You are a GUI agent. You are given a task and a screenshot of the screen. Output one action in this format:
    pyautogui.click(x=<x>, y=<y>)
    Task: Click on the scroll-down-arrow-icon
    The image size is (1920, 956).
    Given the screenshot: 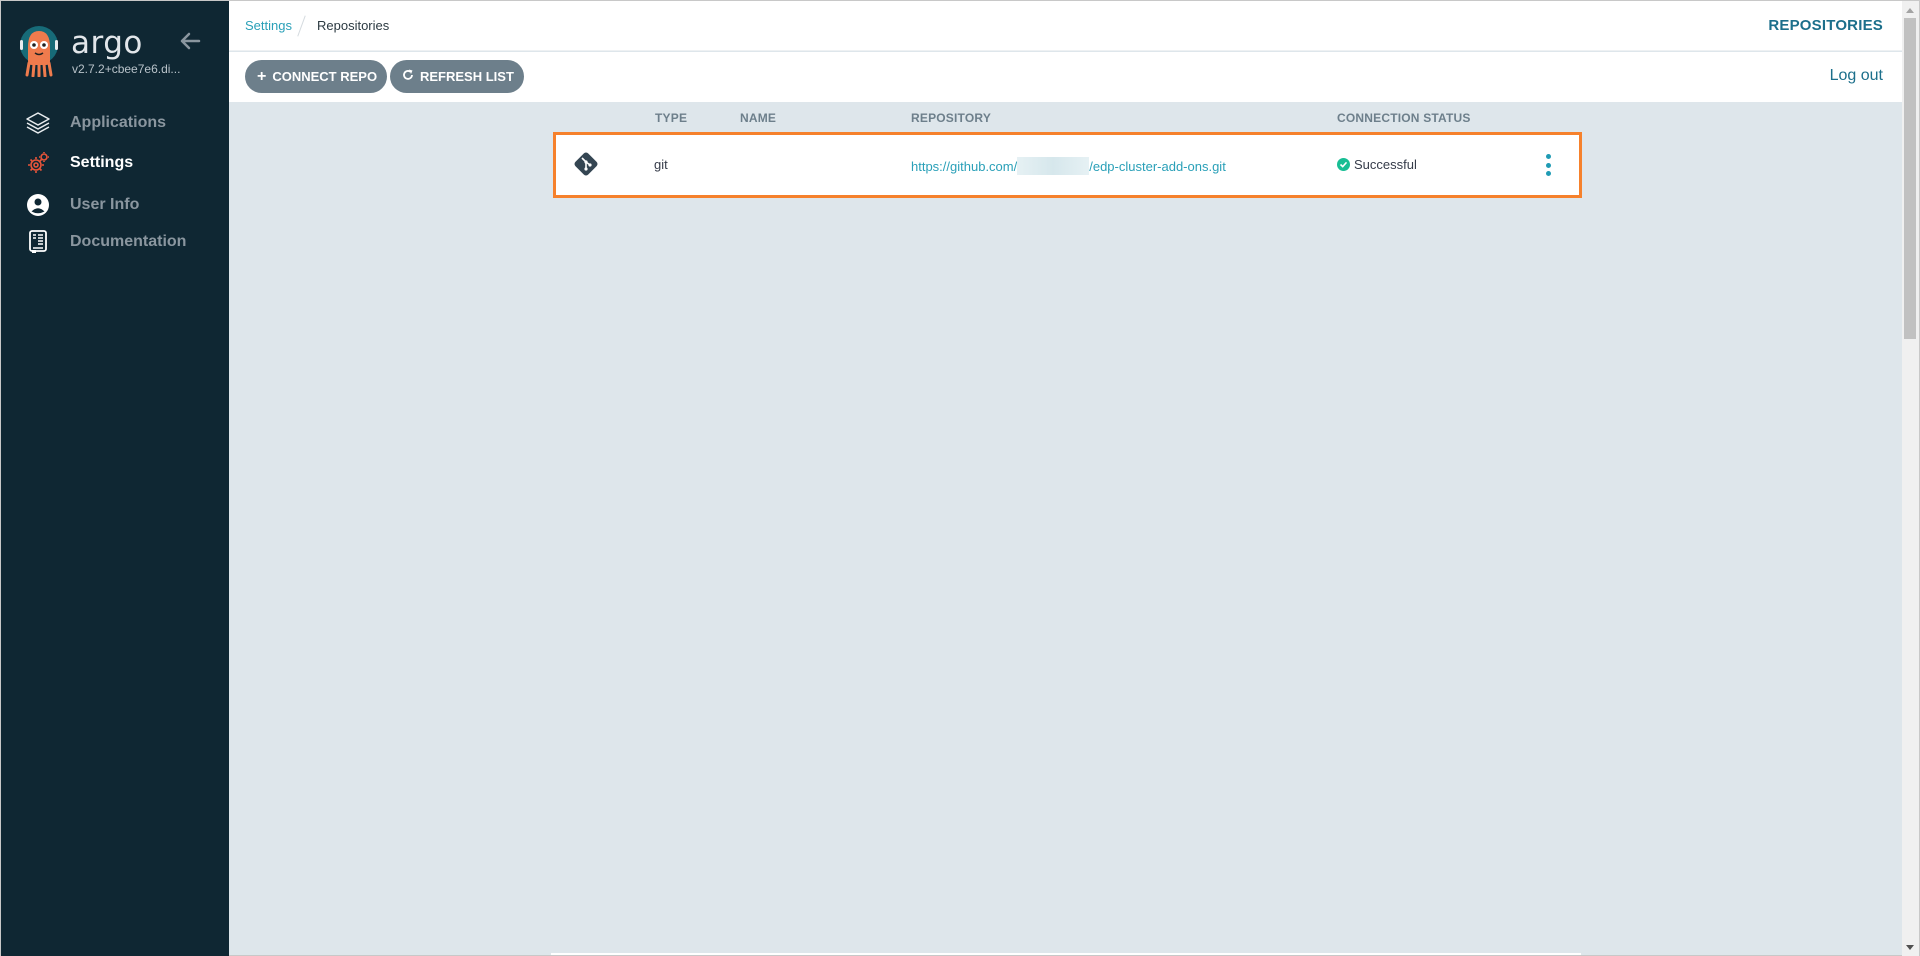 What is the action you would take?
    pyautogui.click(x=1910, y=947)
    